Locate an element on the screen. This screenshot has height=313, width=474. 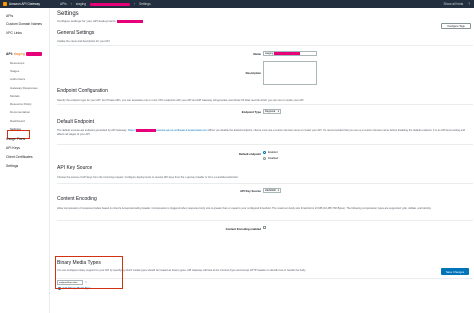
radio-disabled-label: Disabled is located at coordinates (273, 158).